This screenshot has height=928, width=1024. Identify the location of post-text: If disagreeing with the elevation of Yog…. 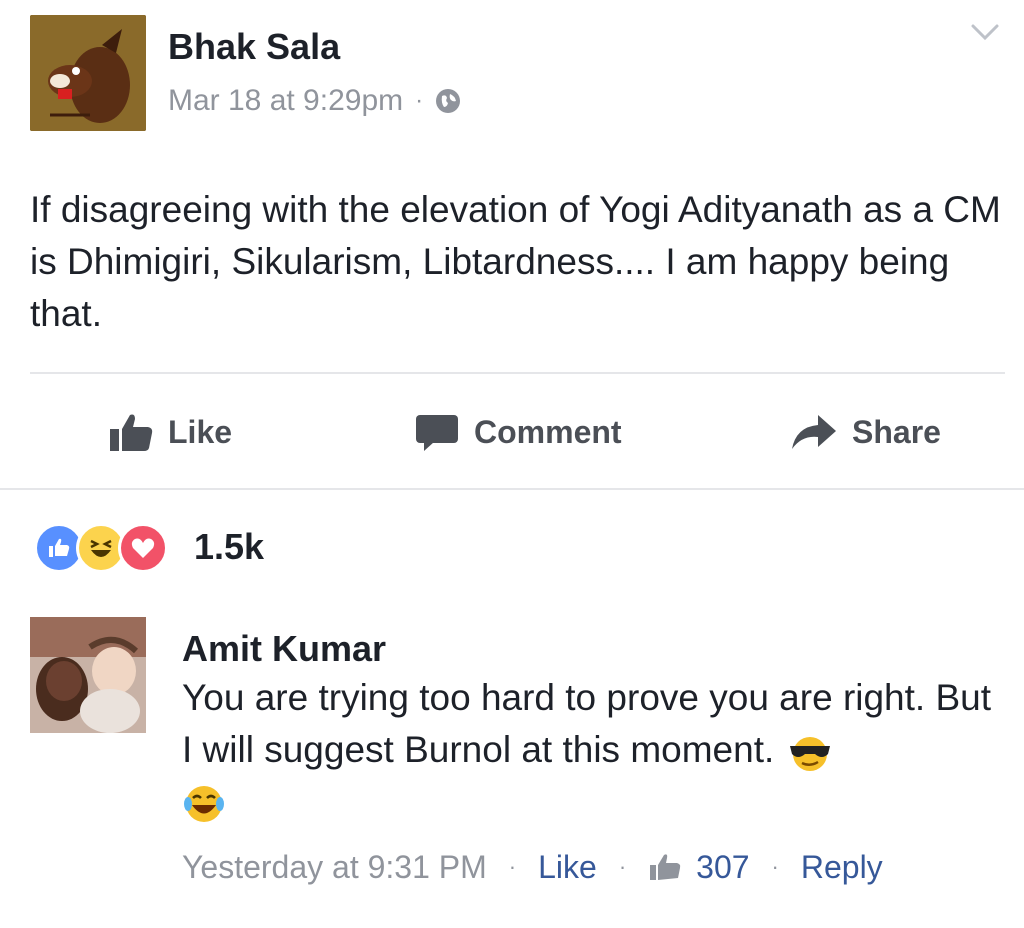
(515, 261).